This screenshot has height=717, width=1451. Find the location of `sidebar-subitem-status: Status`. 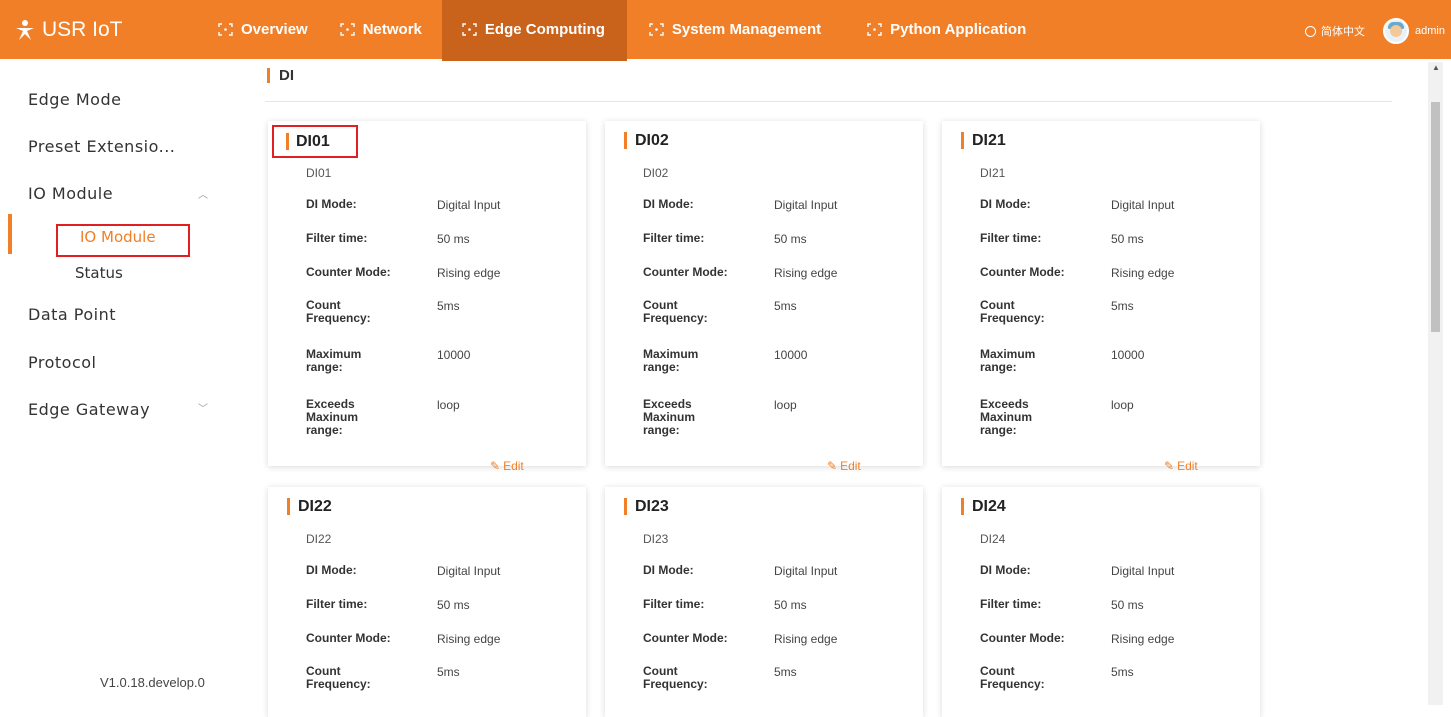

sidebar-subitem-status: Status is located at coordinates (99, 273).